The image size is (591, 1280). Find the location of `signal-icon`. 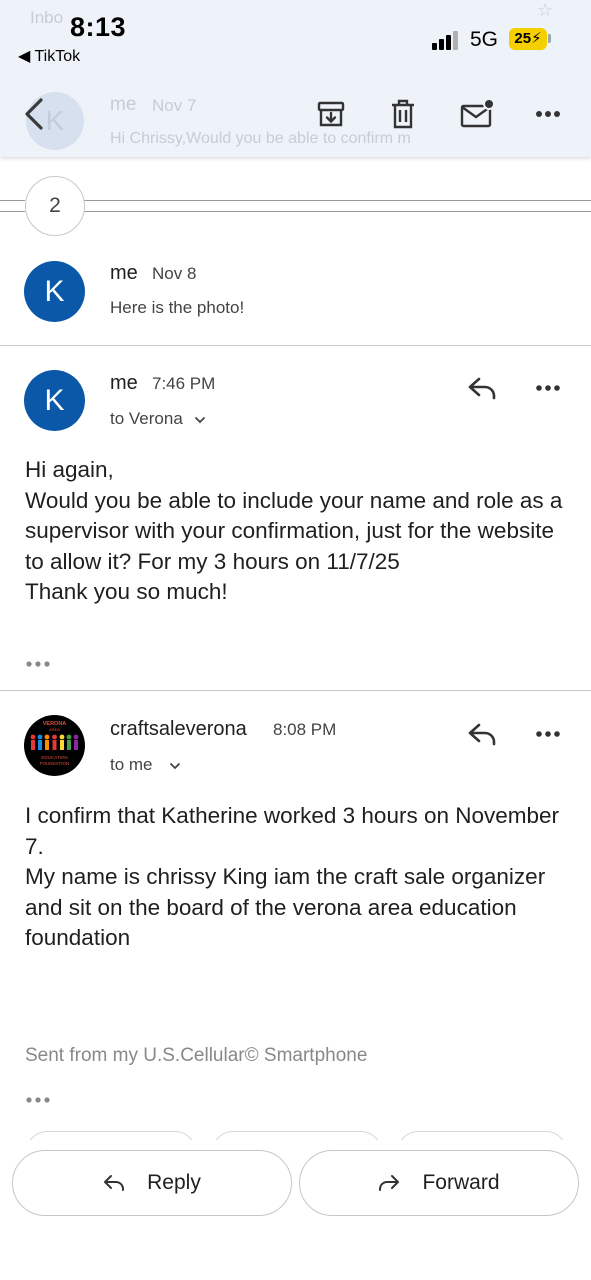

signal-icon is located at coordinates (446, 42).